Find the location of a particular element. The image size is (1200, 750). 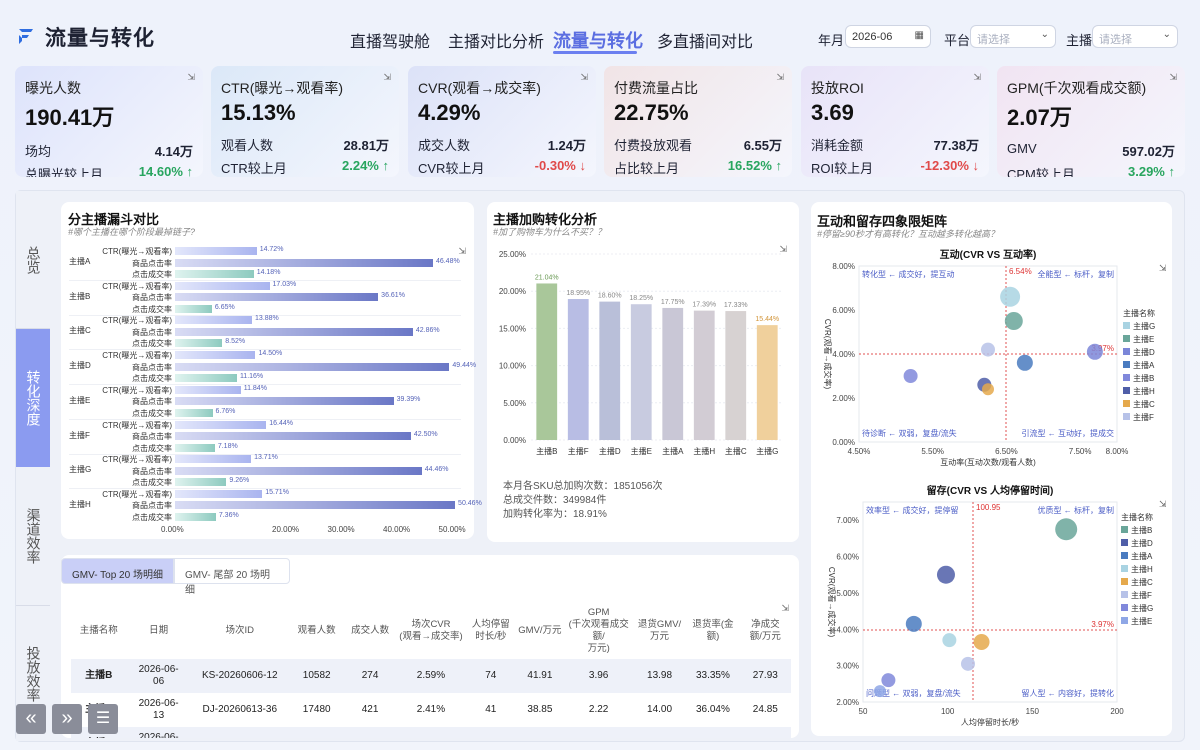

scatter-y-tick: 6.00% is located at coordinates (843, 310).